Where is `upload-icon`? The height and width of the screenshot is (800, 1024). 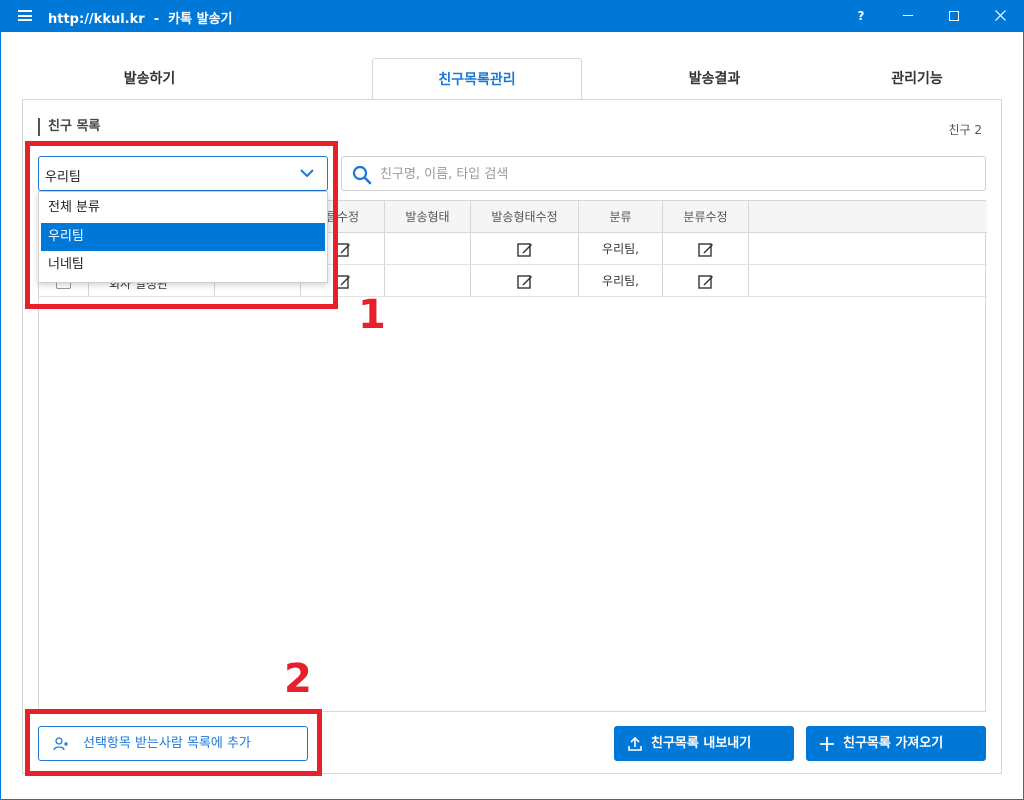
upload-icon is located at coordinates (635, 743).